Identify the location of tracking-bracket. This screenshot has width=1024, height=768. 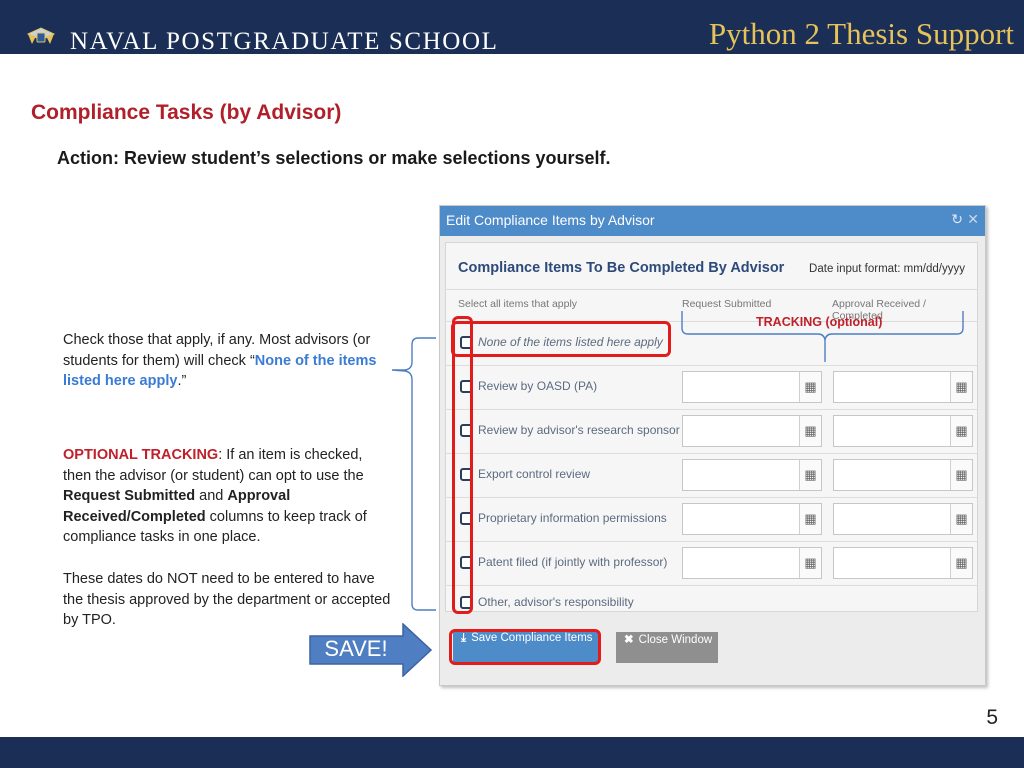
(822, 336).